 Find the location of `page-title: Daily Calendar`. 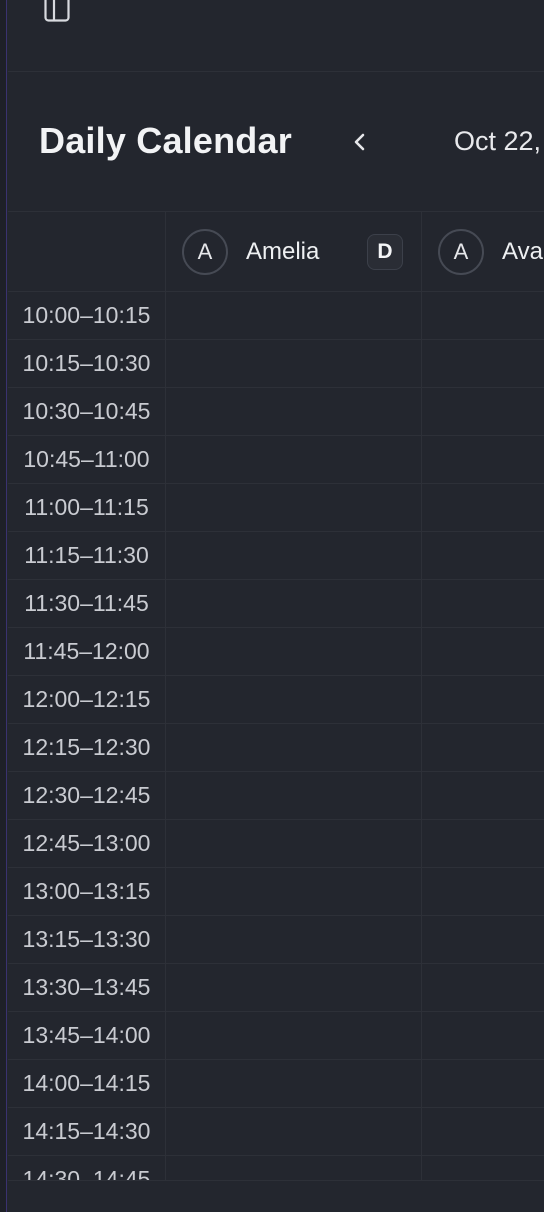

page-title: Daily Calendar is located at coordinates (165, 140).